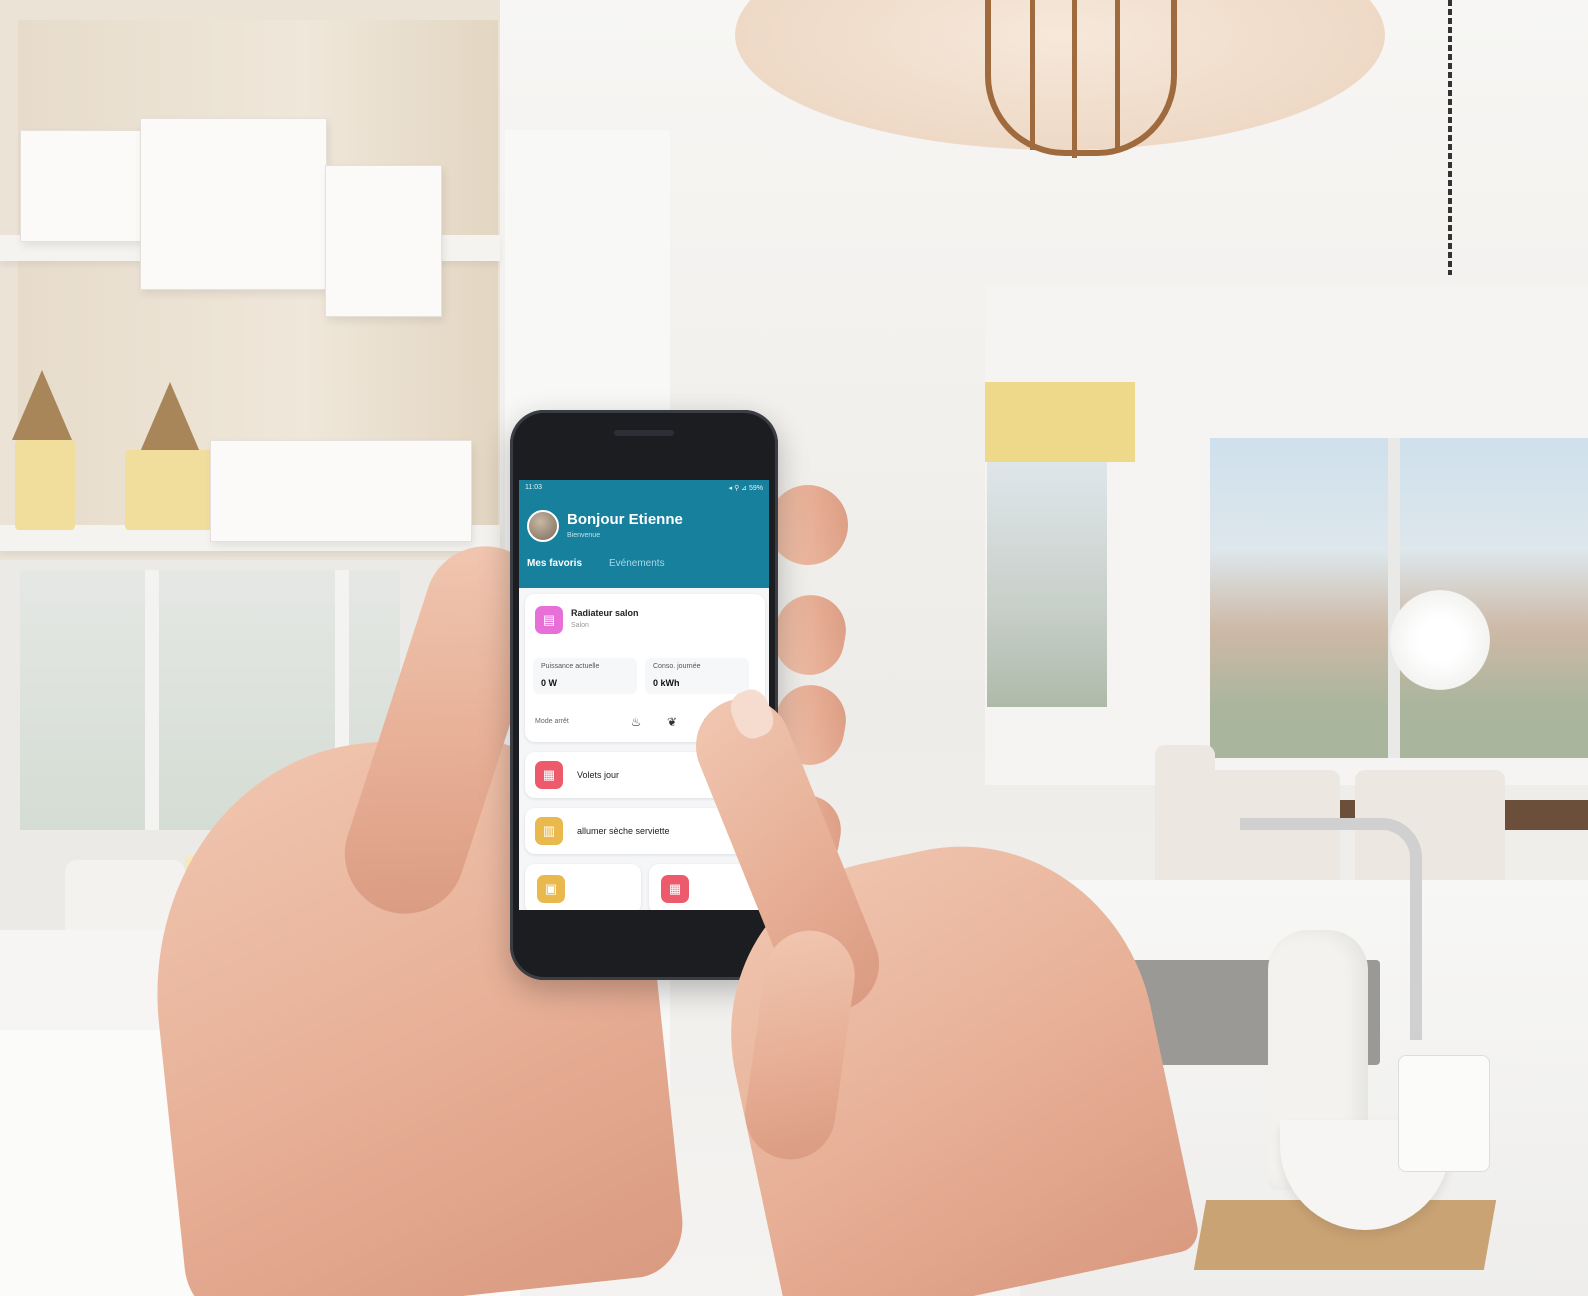 The width and height of the screenshot is (1588, 1296). What do you see at coordinates (1047, 584) in the screenshot?
I see `side-window` at bounding box center [1047, 584].